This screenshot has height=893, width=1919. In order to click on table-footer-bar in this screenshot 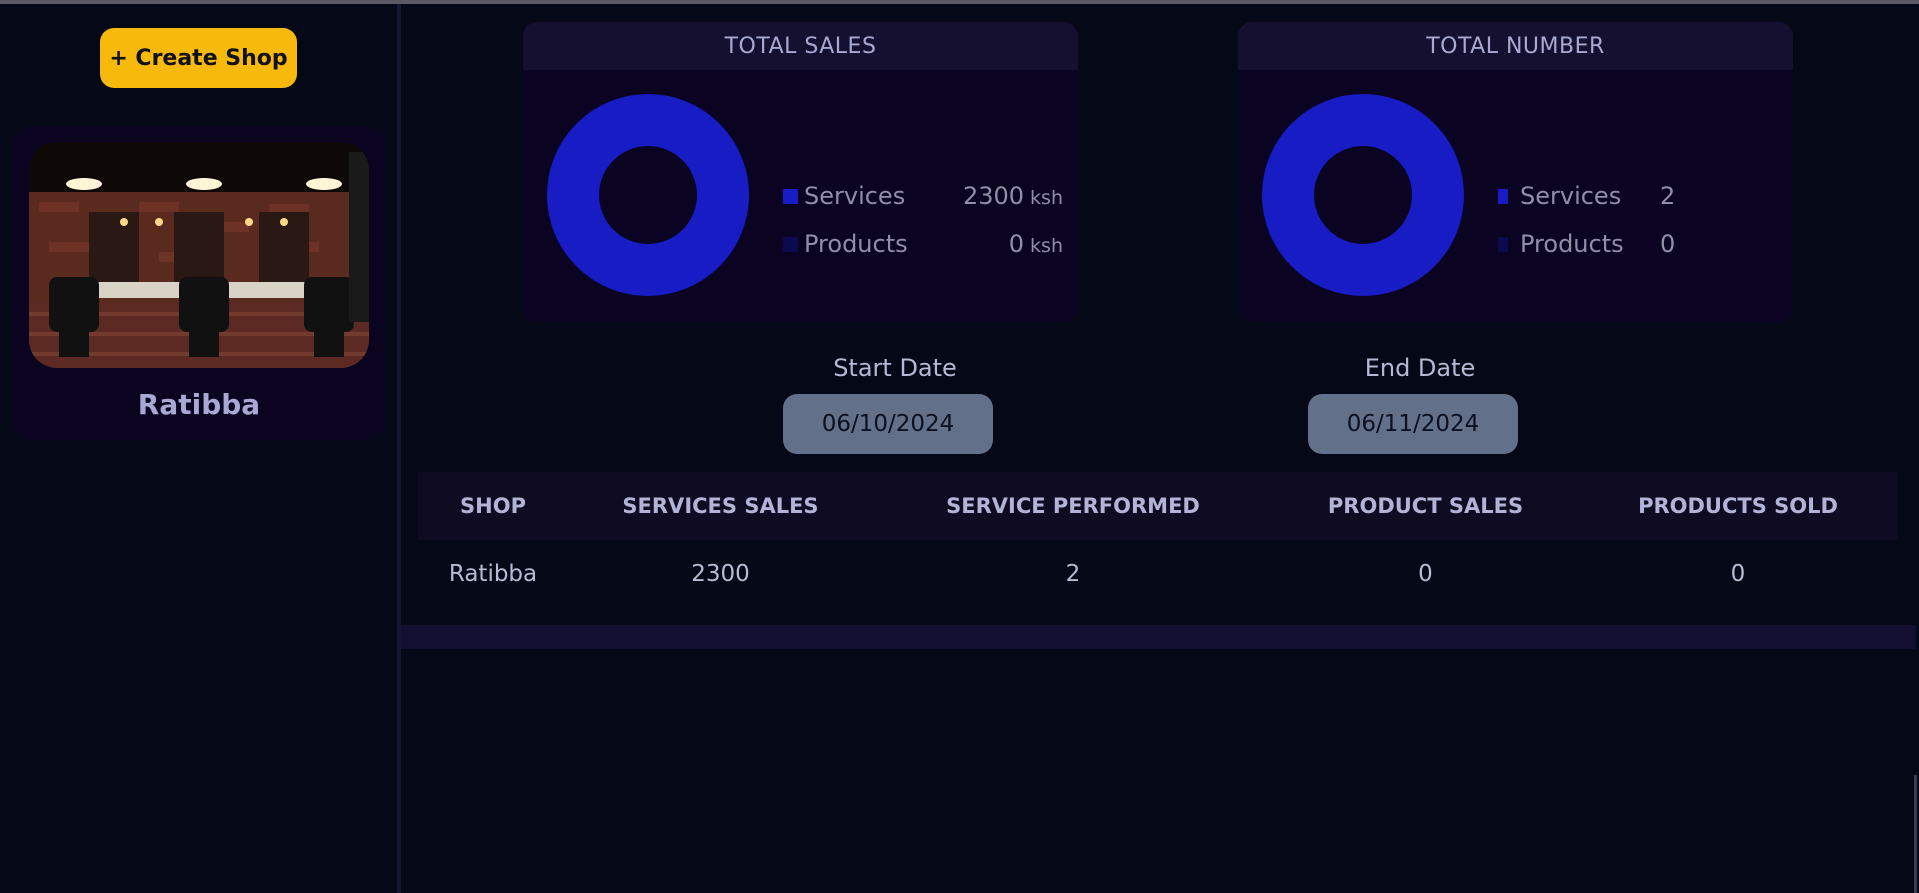, I will do `click(1158, 637)`.